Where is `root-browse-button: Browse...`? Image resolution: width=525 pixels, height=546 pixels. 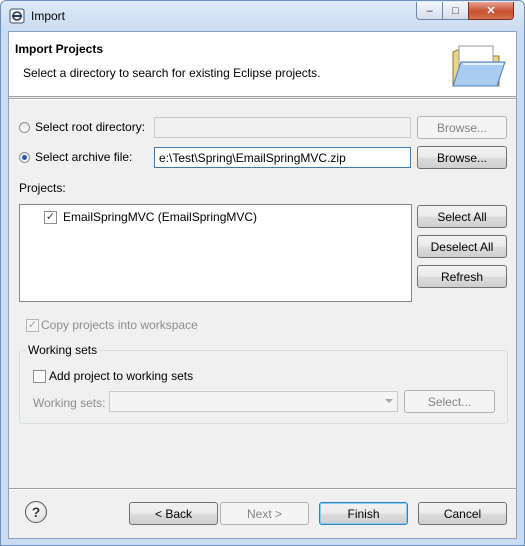
root-browse-button: Browse... is located at coordinates (462, 127).